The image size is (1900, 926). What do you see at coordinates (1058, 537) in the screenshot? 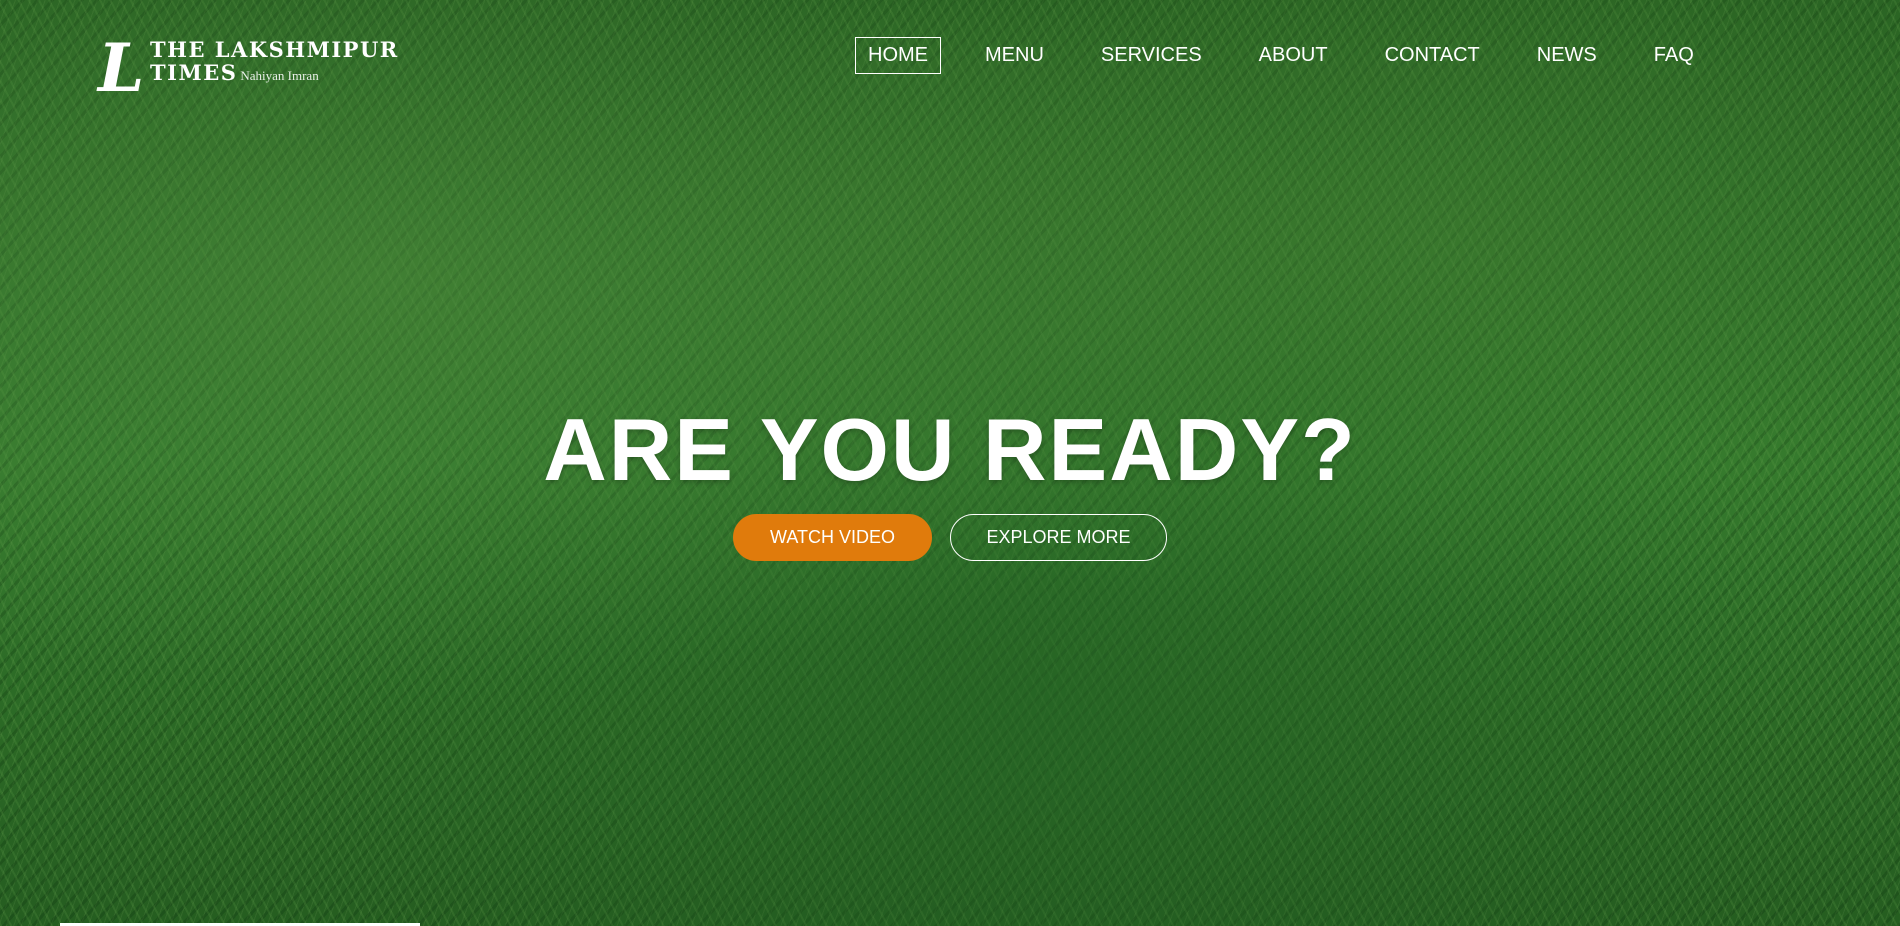
I see `explore-more-button: EXPLORE MORE` at bounding box center [1058, 537].